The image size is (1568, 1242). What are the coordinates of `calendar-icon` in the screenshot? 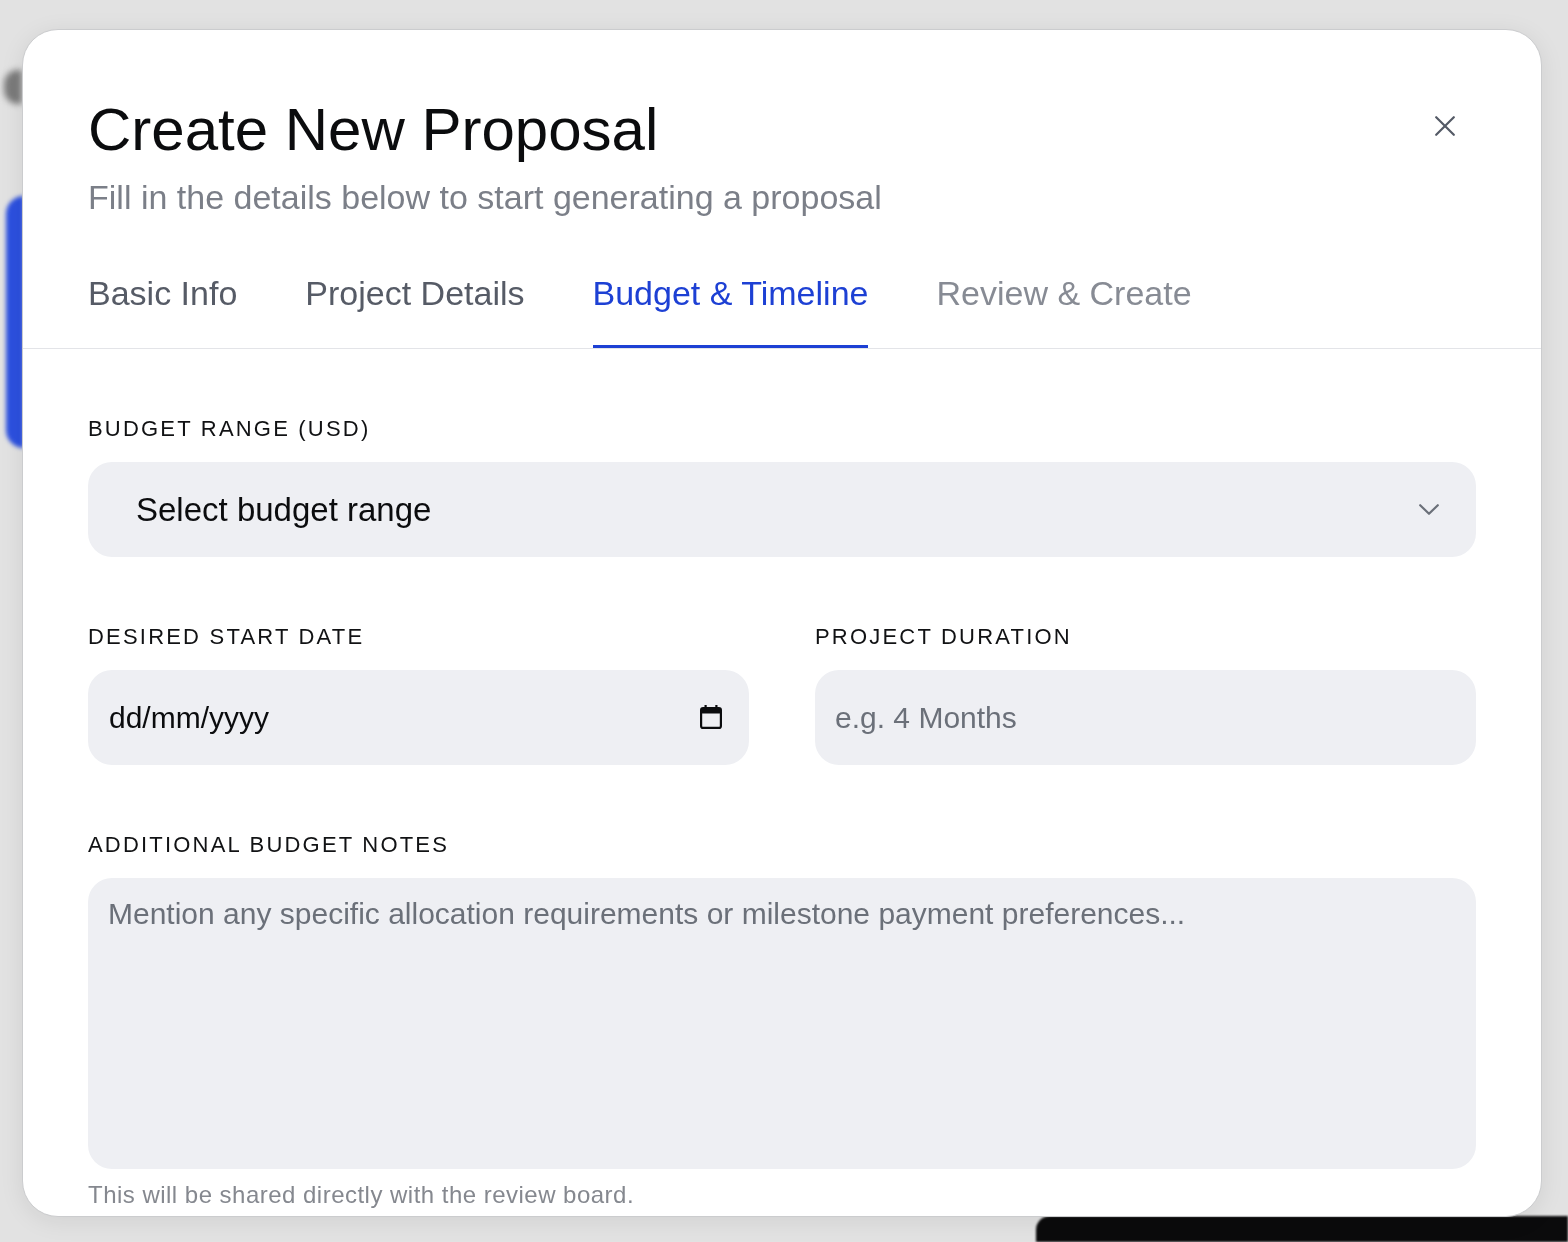 It's located at (711, 717).